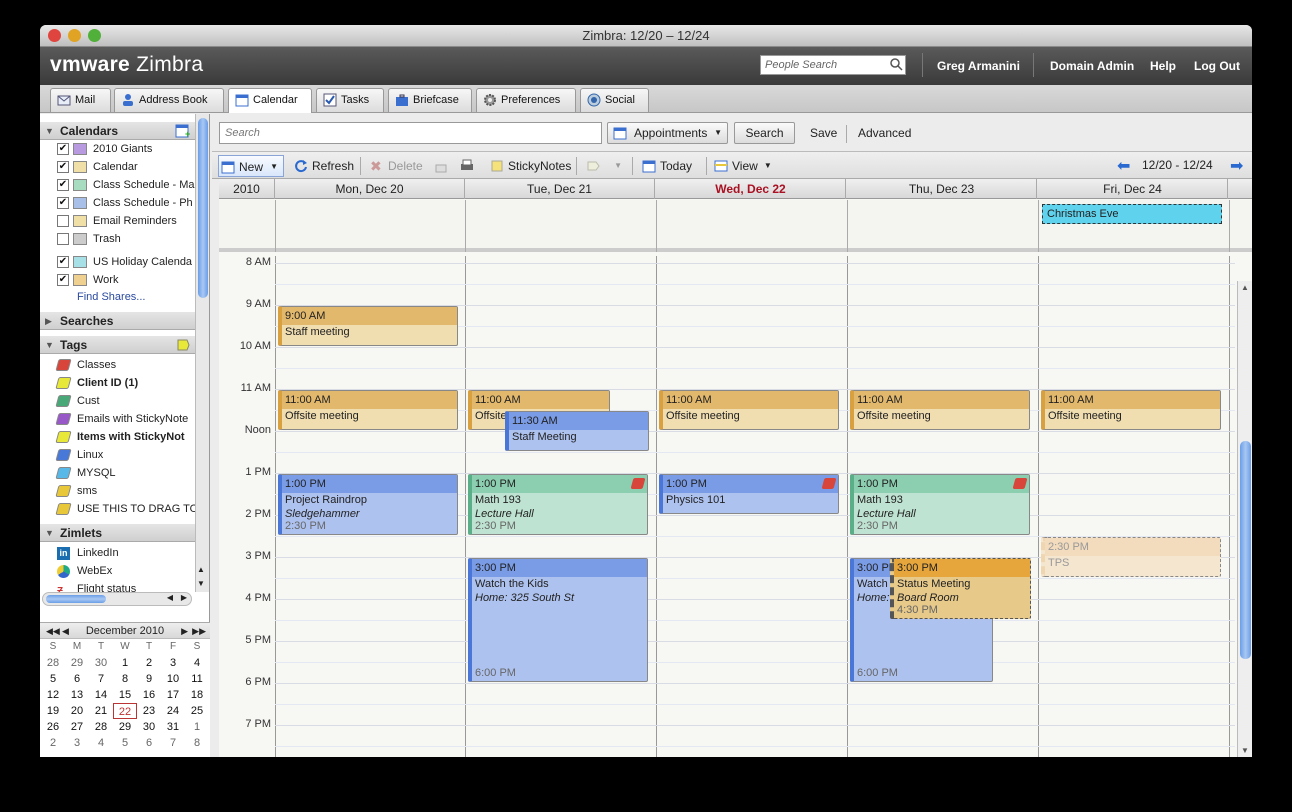 The height and width of the screenshot is (812, 1292). I want to click on search-button: Search, so click(764, 133).